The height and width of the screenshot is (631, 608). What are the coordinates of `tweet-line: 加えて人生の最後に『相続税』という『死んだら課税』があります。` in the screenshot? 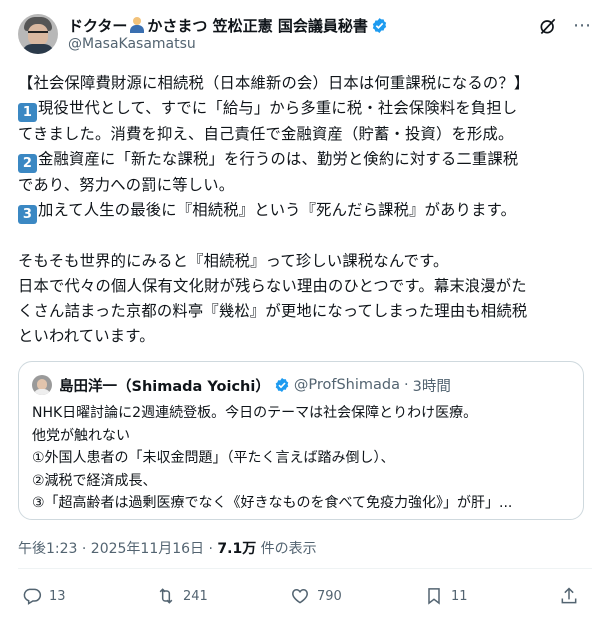 It's located at (277, 210).